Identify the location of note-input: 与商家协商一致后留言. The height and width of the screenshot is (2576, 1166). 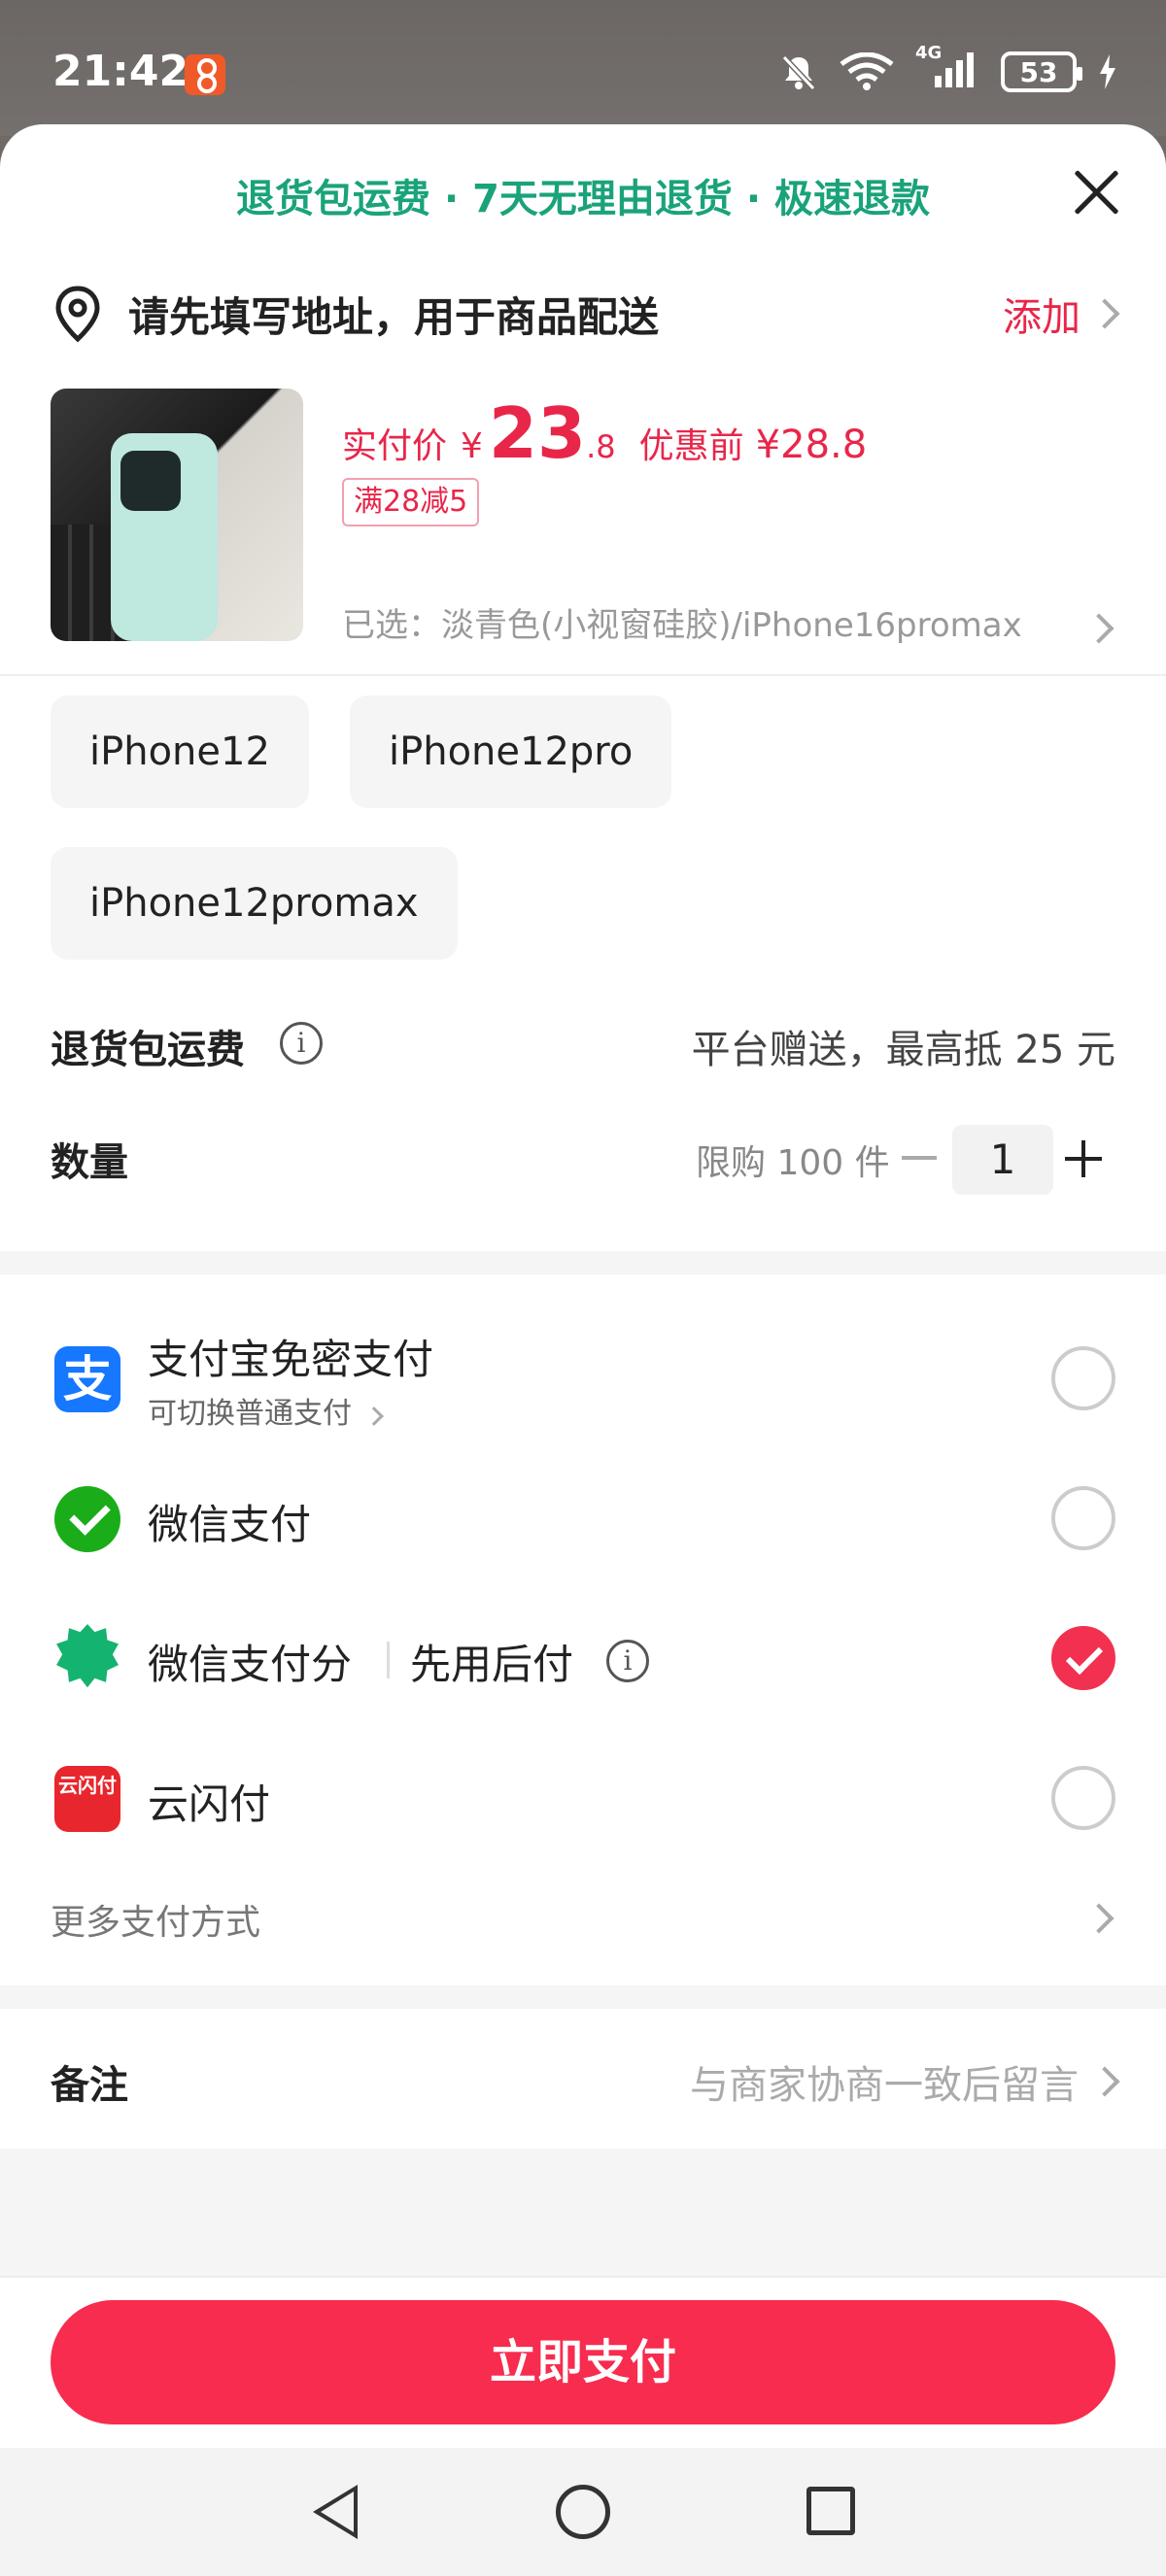
(905, 2081).